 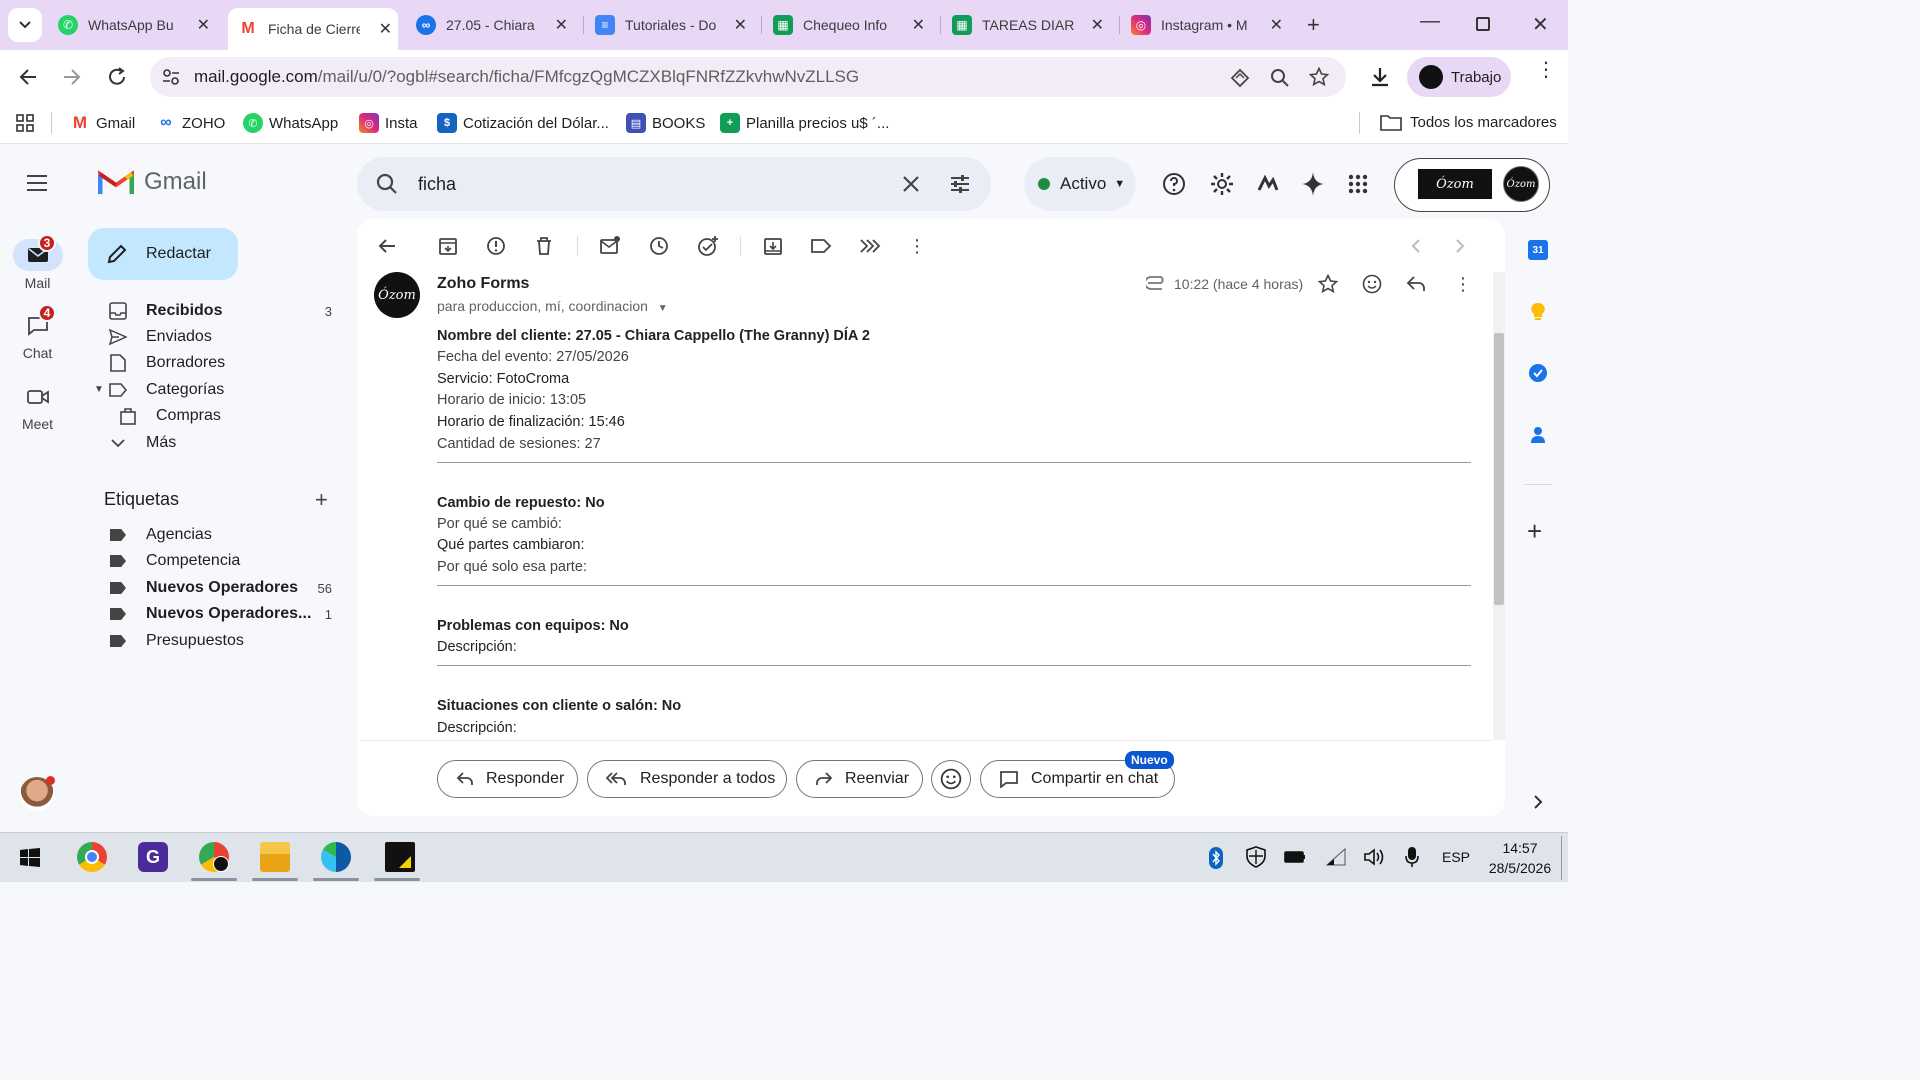 What do you see at coordinates (232, 416) in the screenshot?
I see `nav-purchases: Compras` at bounding box center [232, 416].